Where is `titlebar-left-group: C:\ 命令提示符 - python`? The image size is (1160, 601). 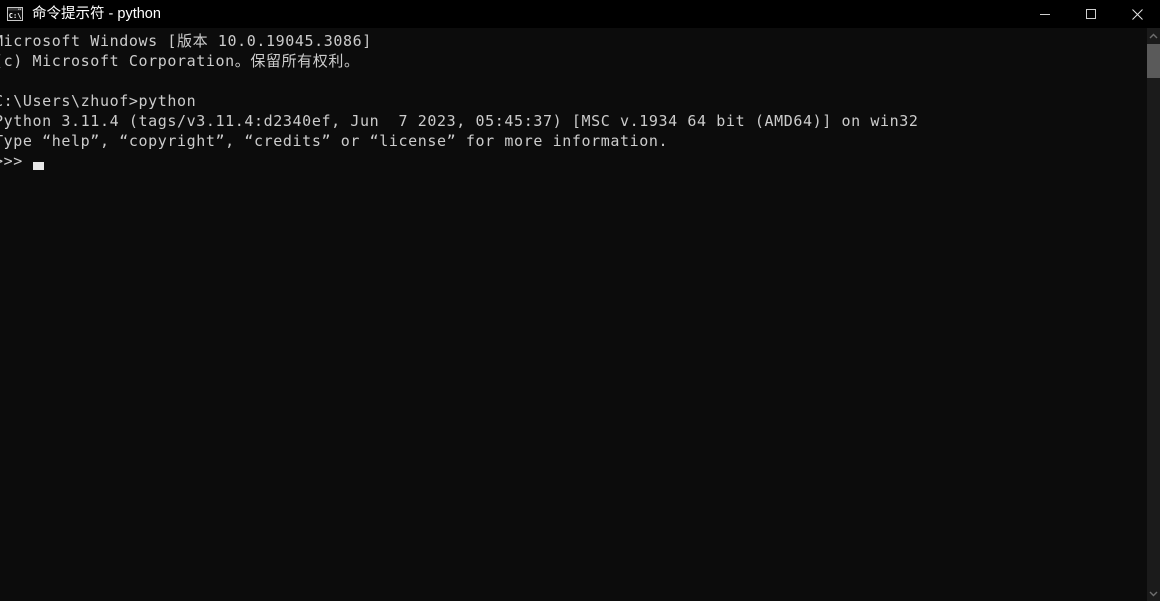 titlebar-left-group: C:\ 命令提示符 - python is located at coordinates (80, 14).